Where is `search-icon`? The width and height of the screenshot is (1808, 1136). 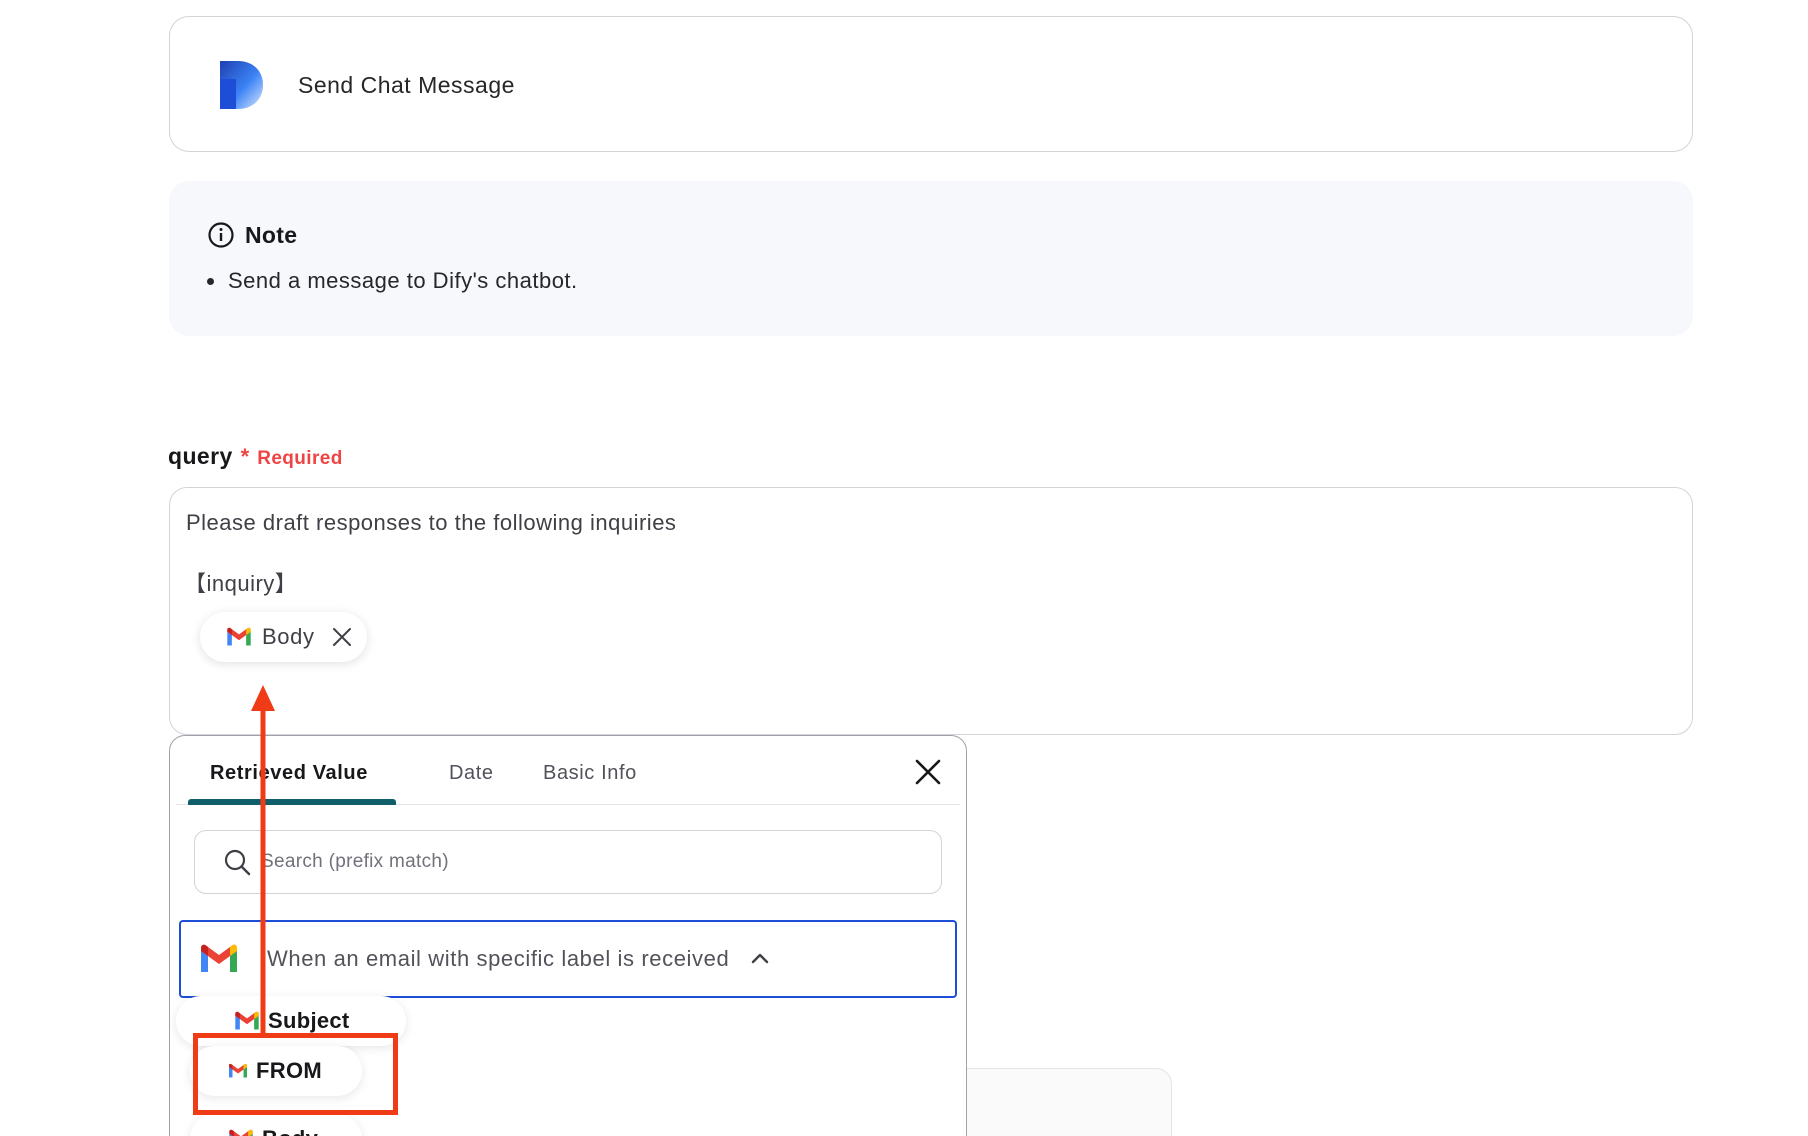
search-icon is located at coordinates (237, 862).